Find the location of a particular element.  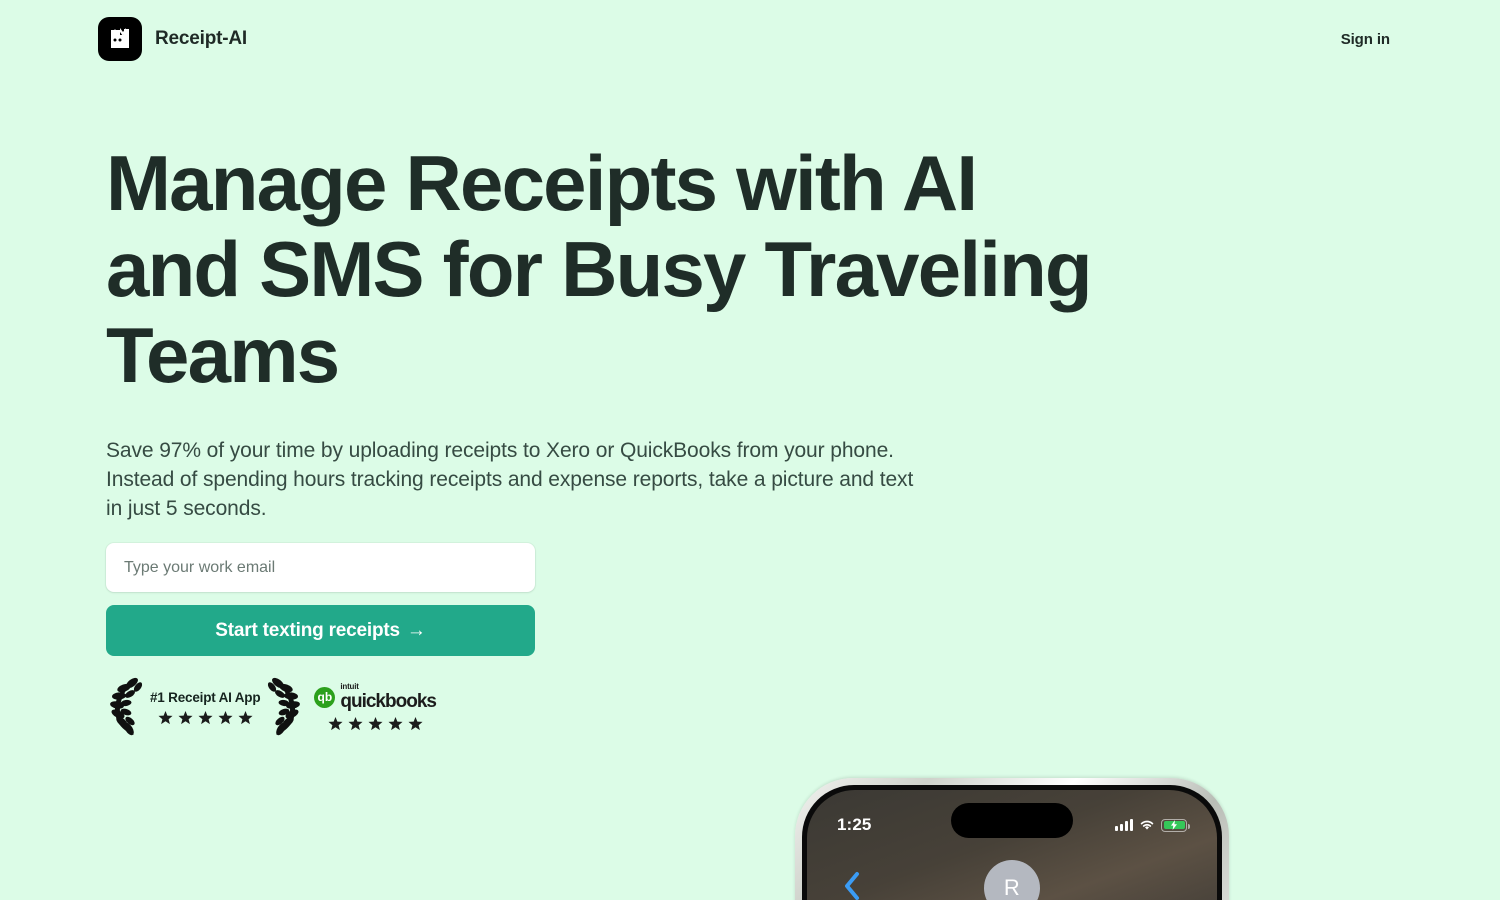

dynamic-island is located at coordinates (1012, 820).